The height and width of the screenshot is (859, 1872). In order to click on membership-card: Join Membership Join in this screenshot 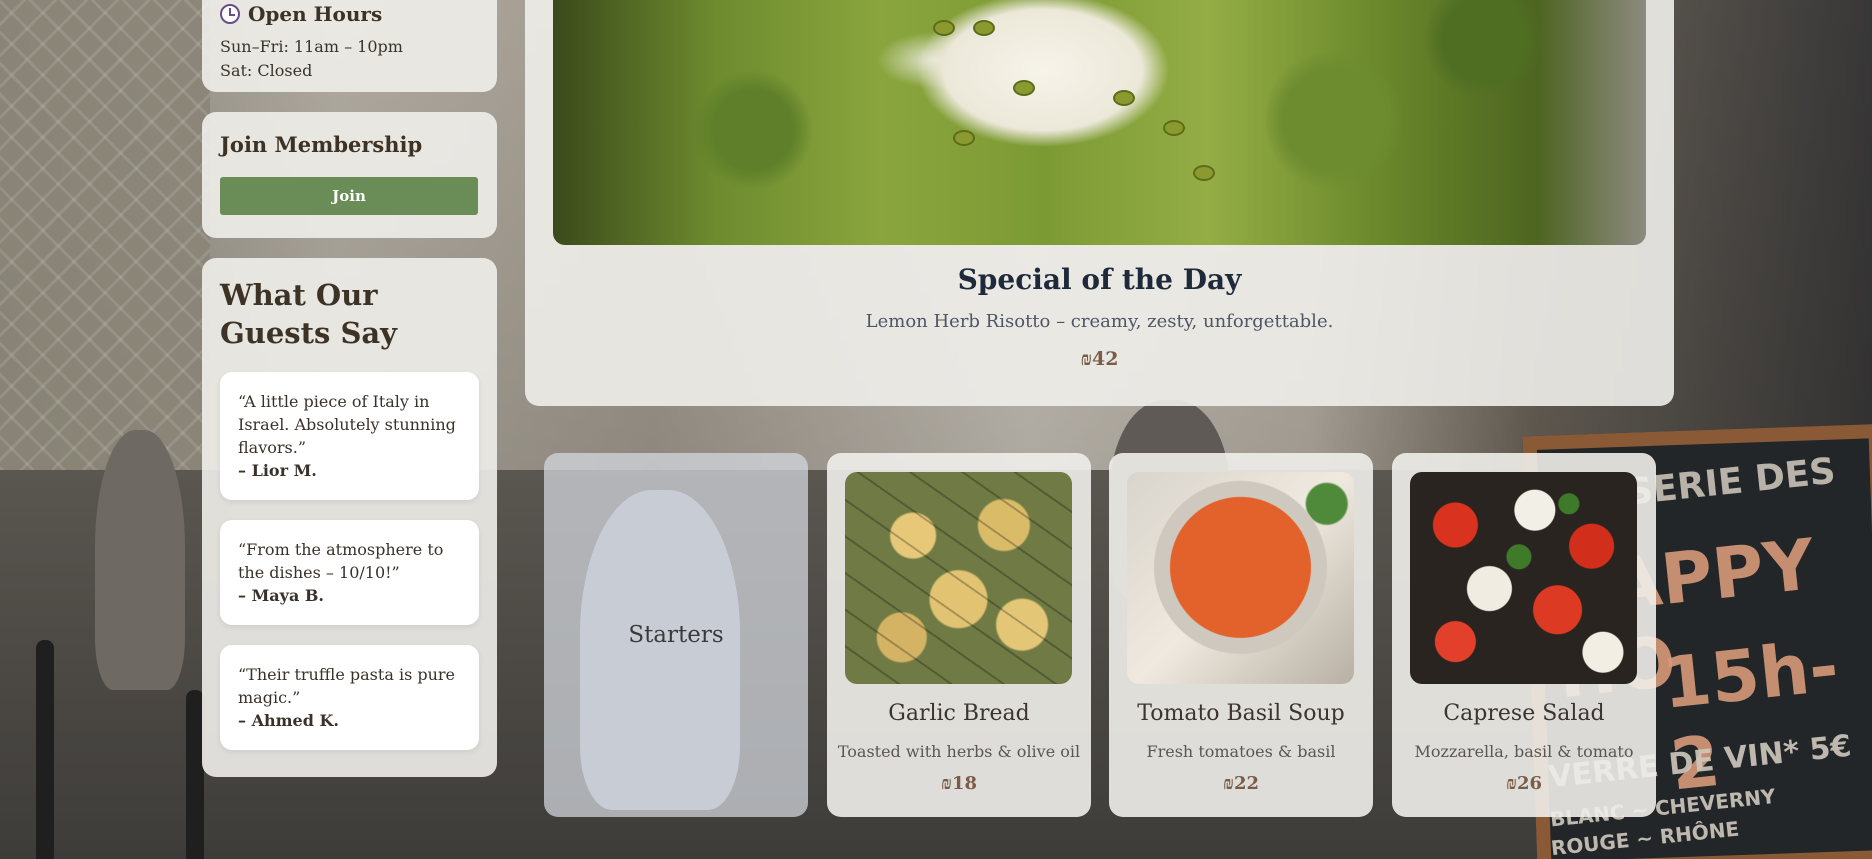, I will do `click(349, 175)`.